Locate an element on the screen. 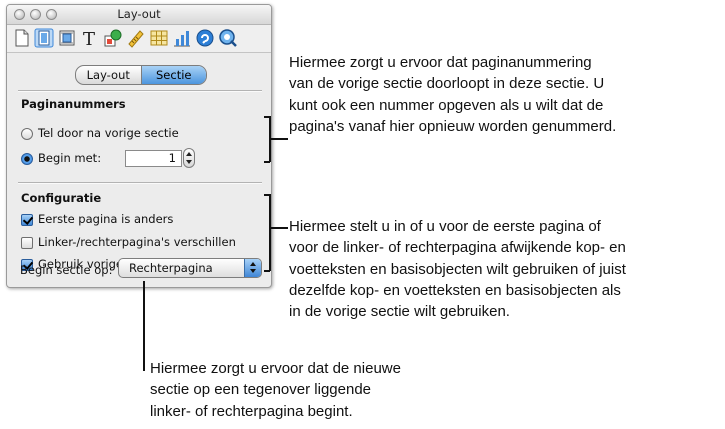 This screenshot has width=725, height=429. left-right-different-checkbox is located at coordinates (27, 243).